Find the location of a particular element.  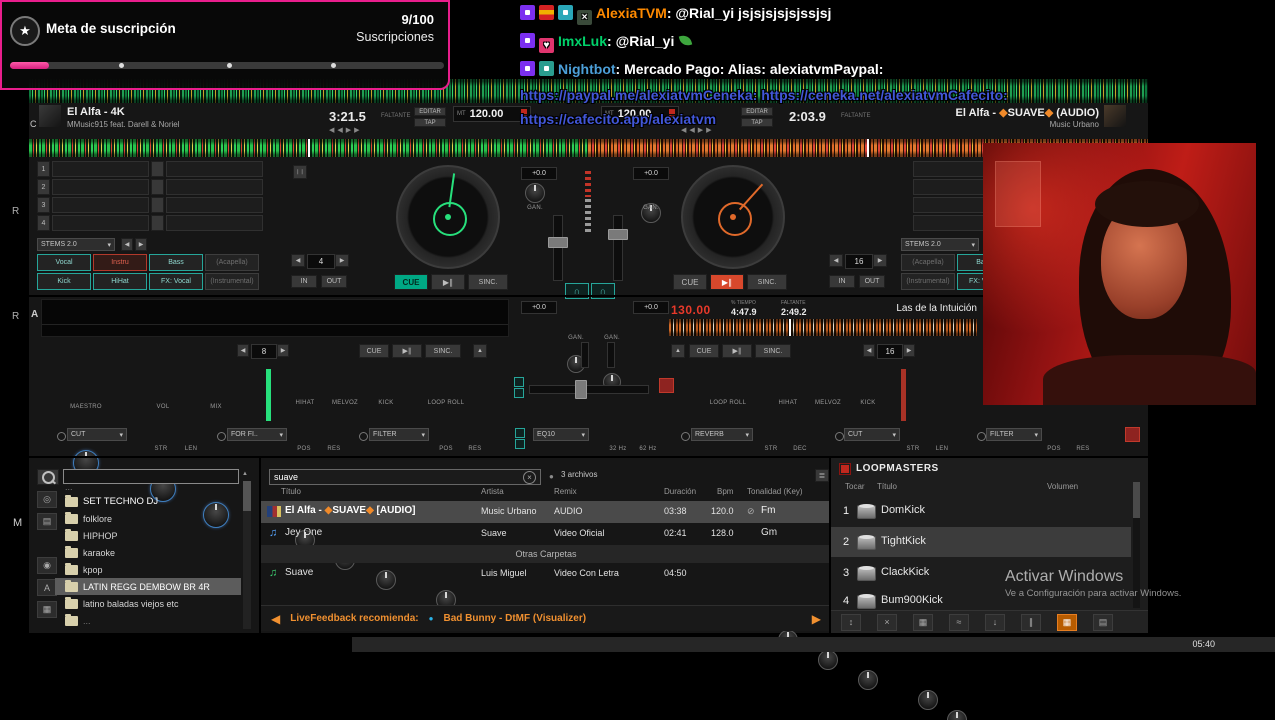

deck-a-jog-wheel is located at coordinates (448, 217).